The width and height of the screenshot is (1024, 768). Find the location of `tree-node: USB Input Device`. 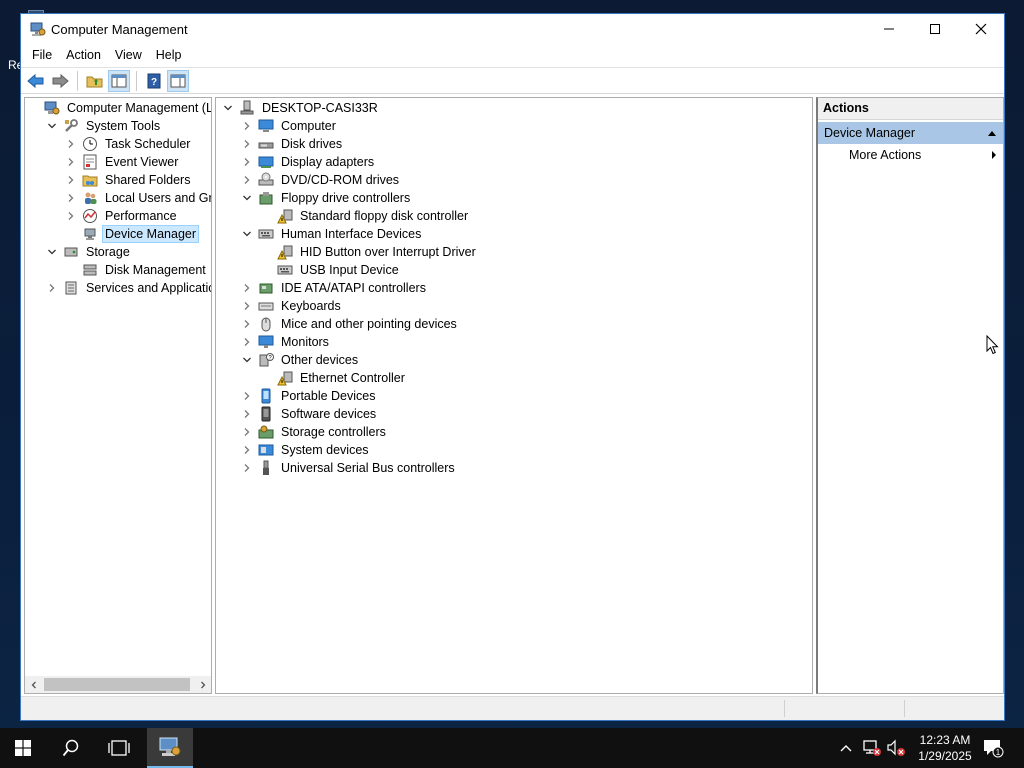

tree-node: USB Input Device is located at coordinates (330, 270).